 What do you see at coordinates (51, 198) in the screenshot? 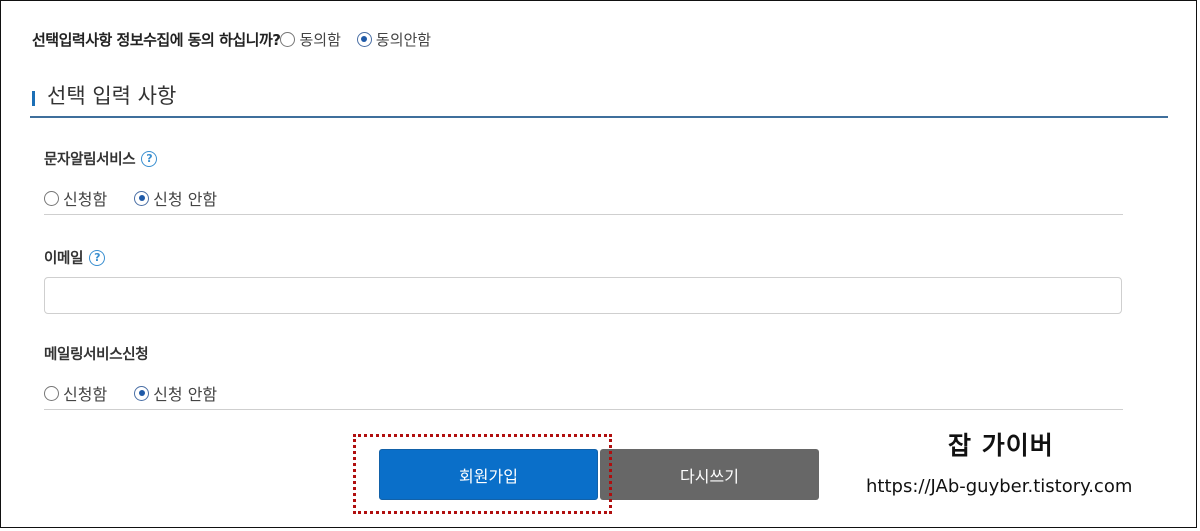
I see `sms-apply-radio` at bounding box center [51, 198].